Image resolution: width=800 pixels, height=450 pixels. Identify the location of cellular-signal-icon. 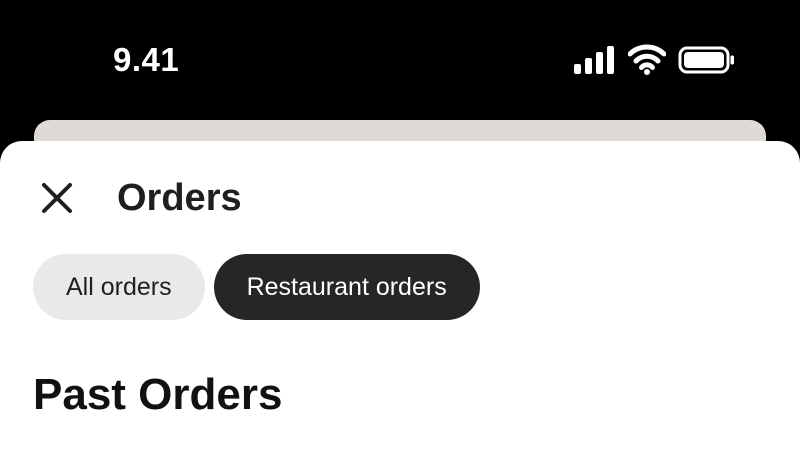
(595, 62).